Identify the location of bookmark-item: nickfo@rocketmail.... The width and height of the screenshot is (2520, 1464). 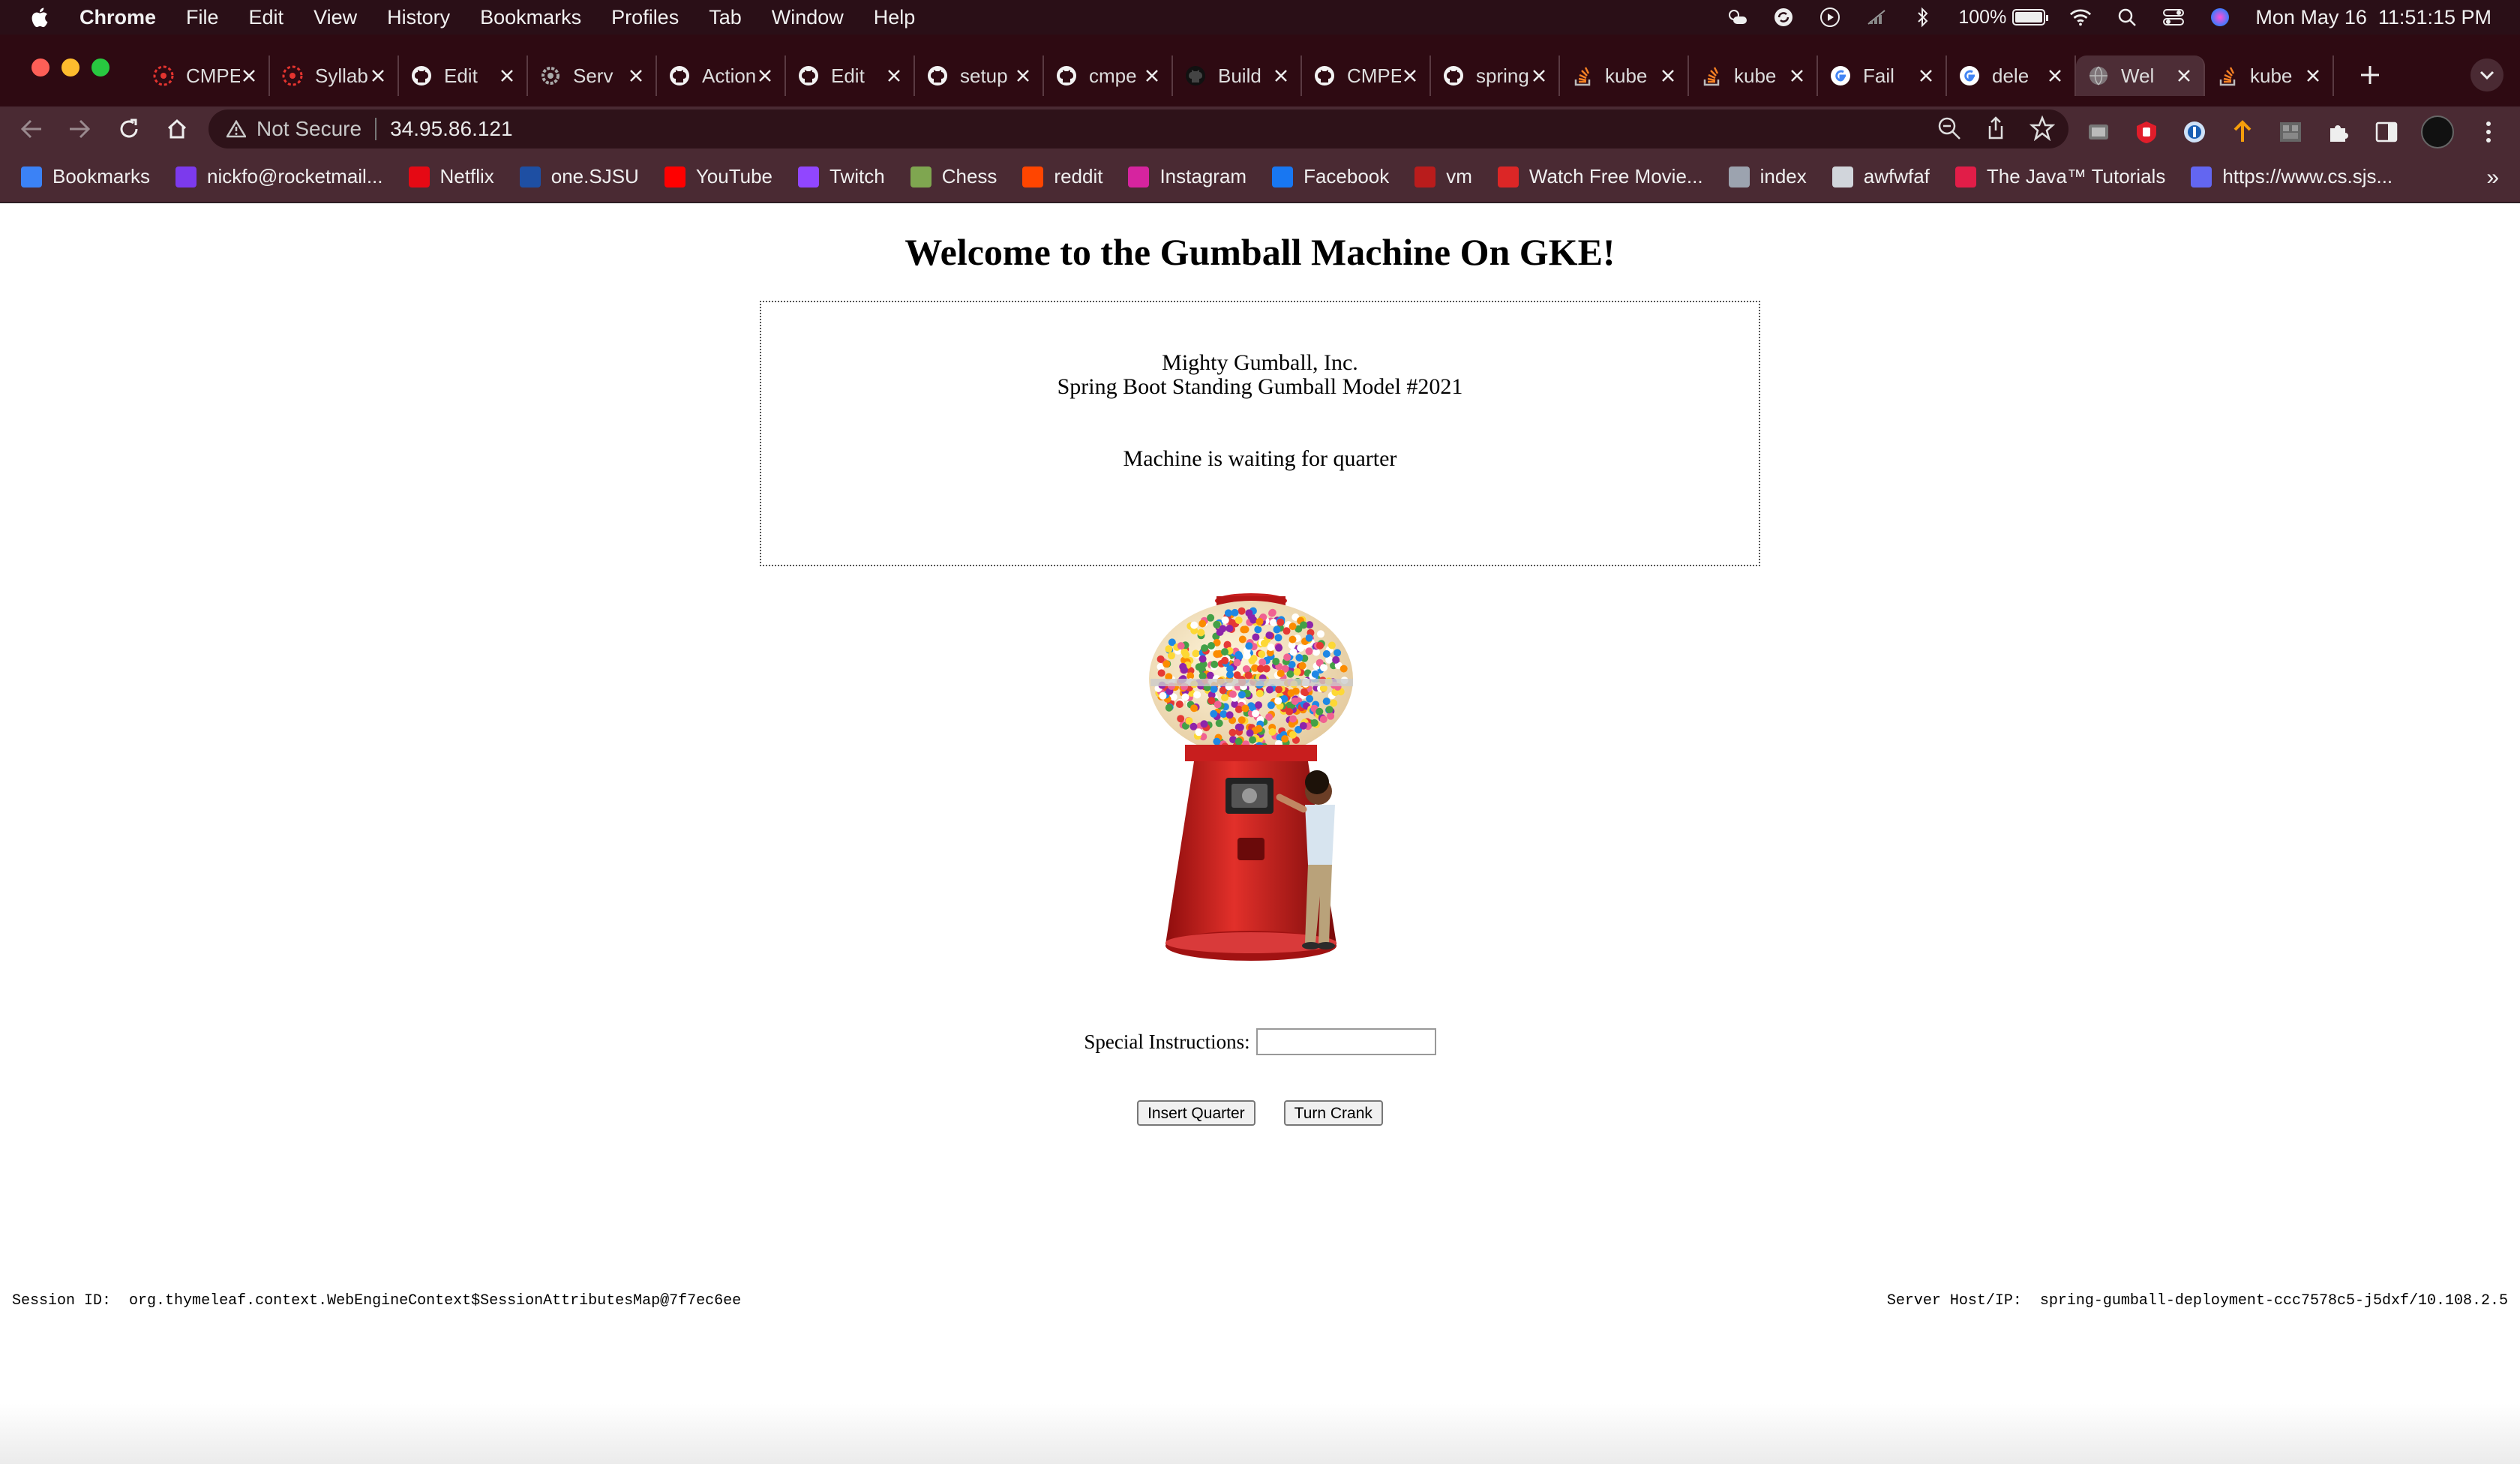
(279, 176).